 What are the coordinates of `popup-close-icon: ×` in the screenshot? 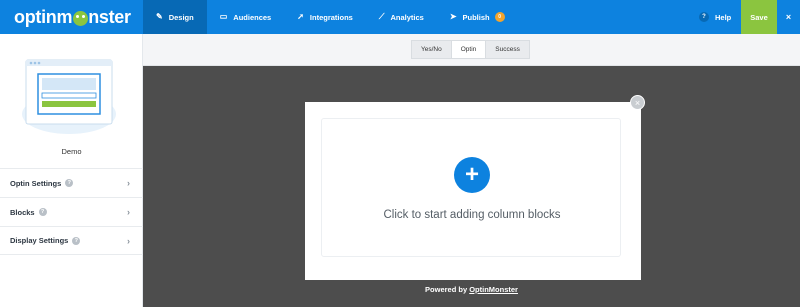 It's located at (637, 102).